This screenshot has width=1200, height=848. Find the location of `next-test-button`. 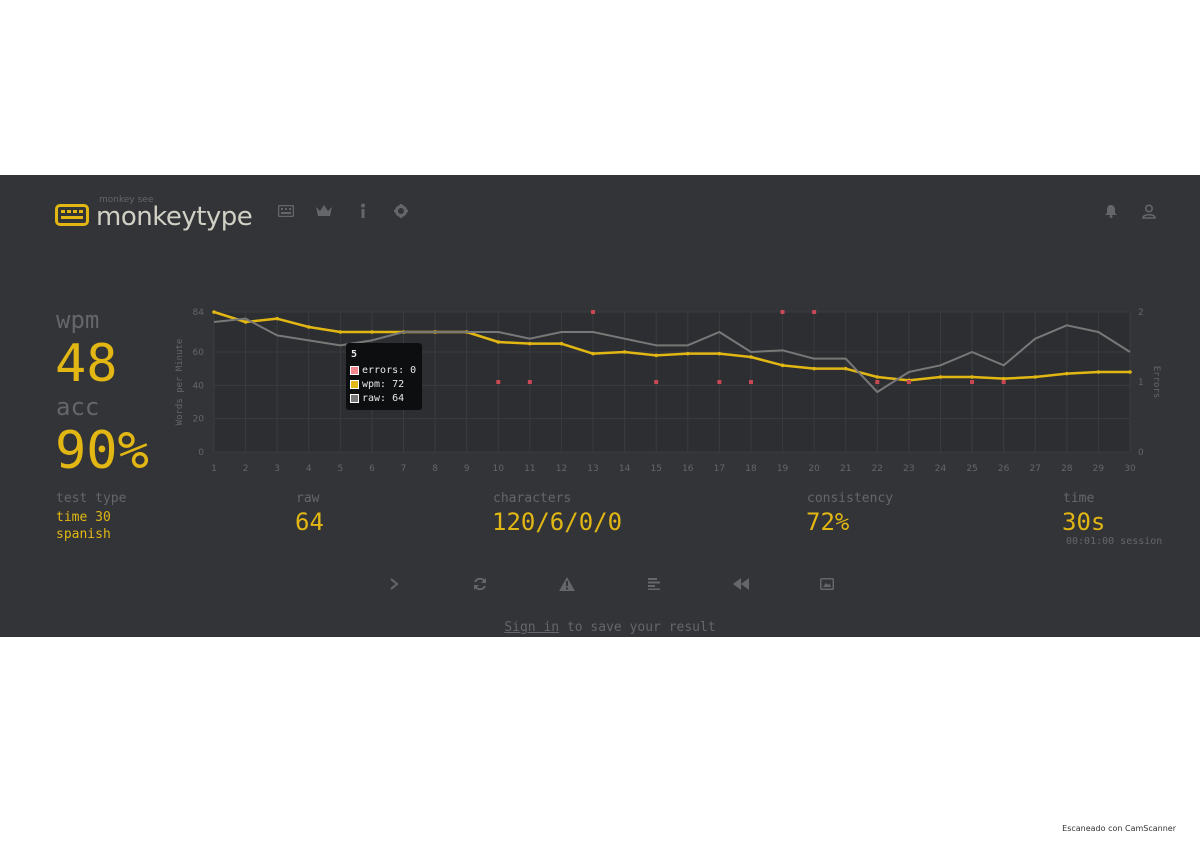

next-test-button is located at coordinates (394, 584).